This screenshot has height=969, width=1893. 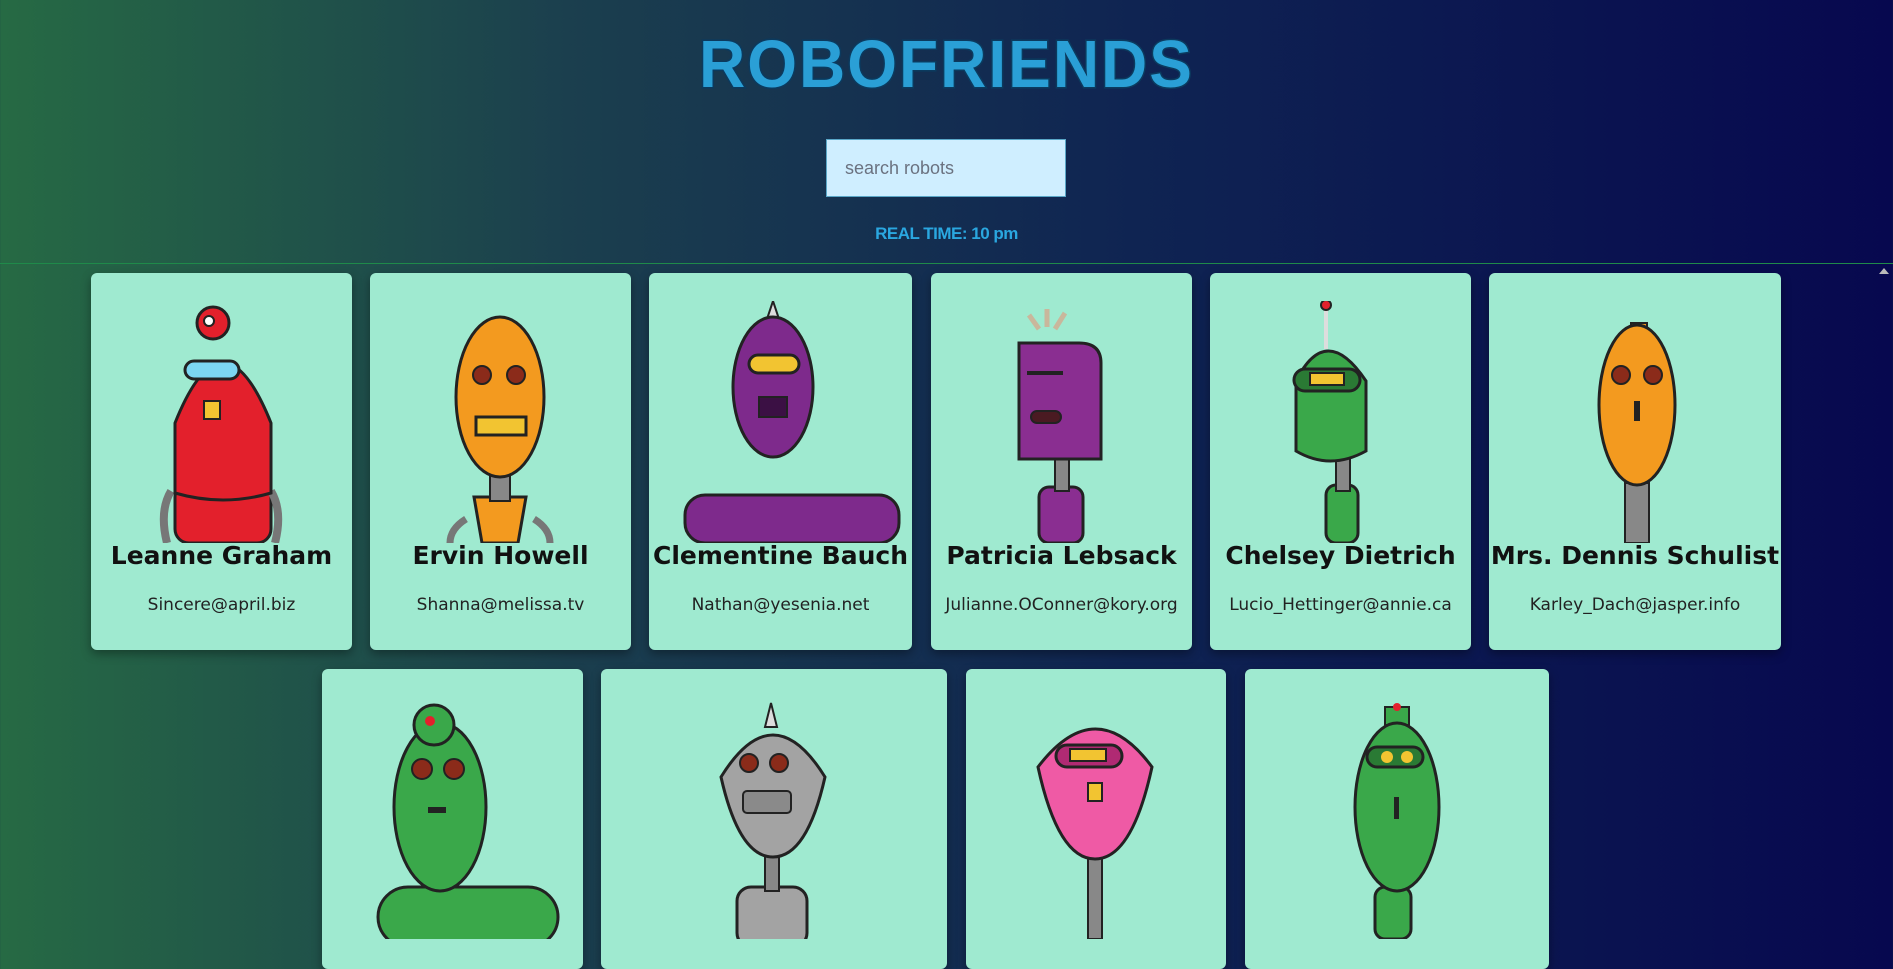 What do you see at coordinates (1095, 833) in the screenshot?
I see `robot-avatar-pink` at bounding box center [1095, 833].